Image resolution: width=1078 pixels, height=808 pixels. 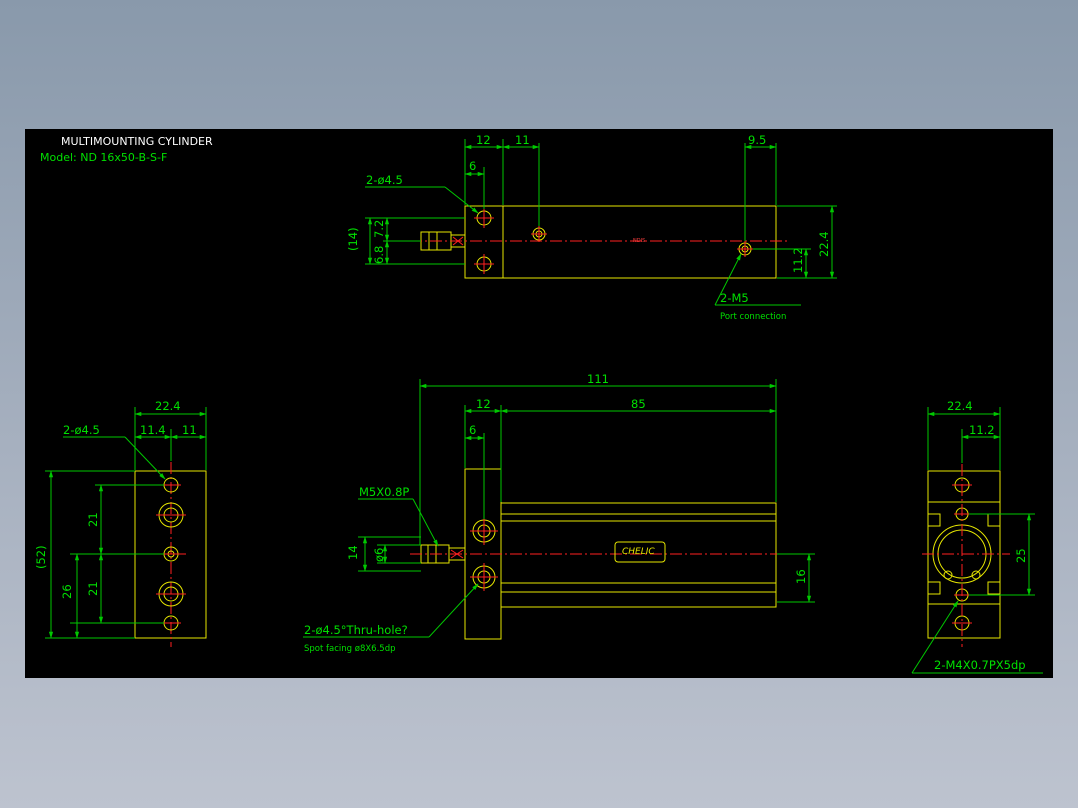 I want to click on port-sub-label: Port connection, so click(x=753, y=317).